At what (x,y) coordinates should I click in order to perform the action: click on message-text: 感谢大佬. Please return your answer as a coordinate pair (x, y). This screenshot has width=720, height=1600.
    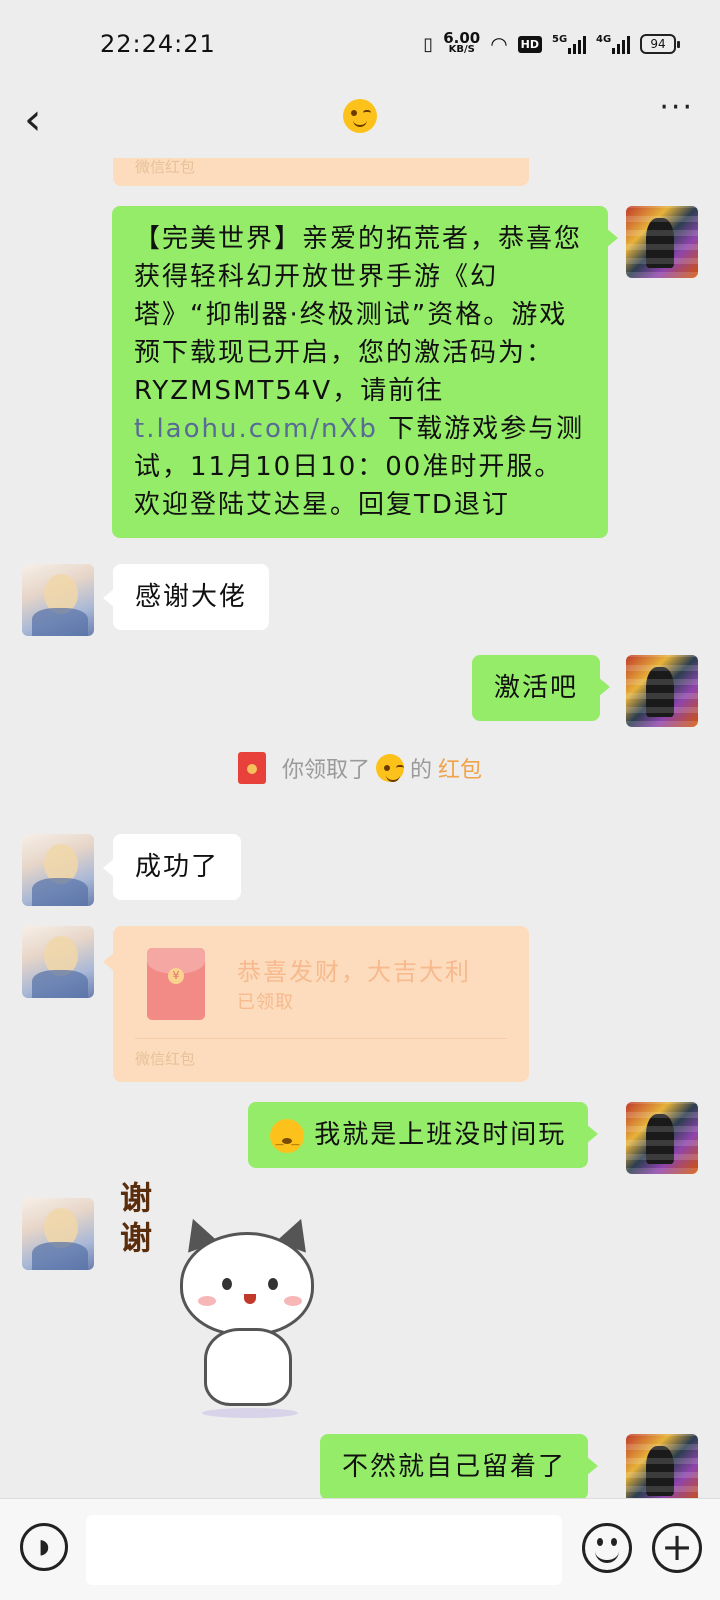
    Looking at the image, I should click on (191, 597).